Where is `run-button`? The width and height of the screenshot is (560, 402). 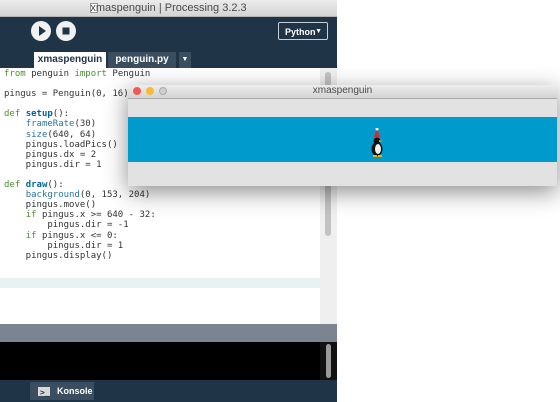 run-button is located at coordinates (41, 31).